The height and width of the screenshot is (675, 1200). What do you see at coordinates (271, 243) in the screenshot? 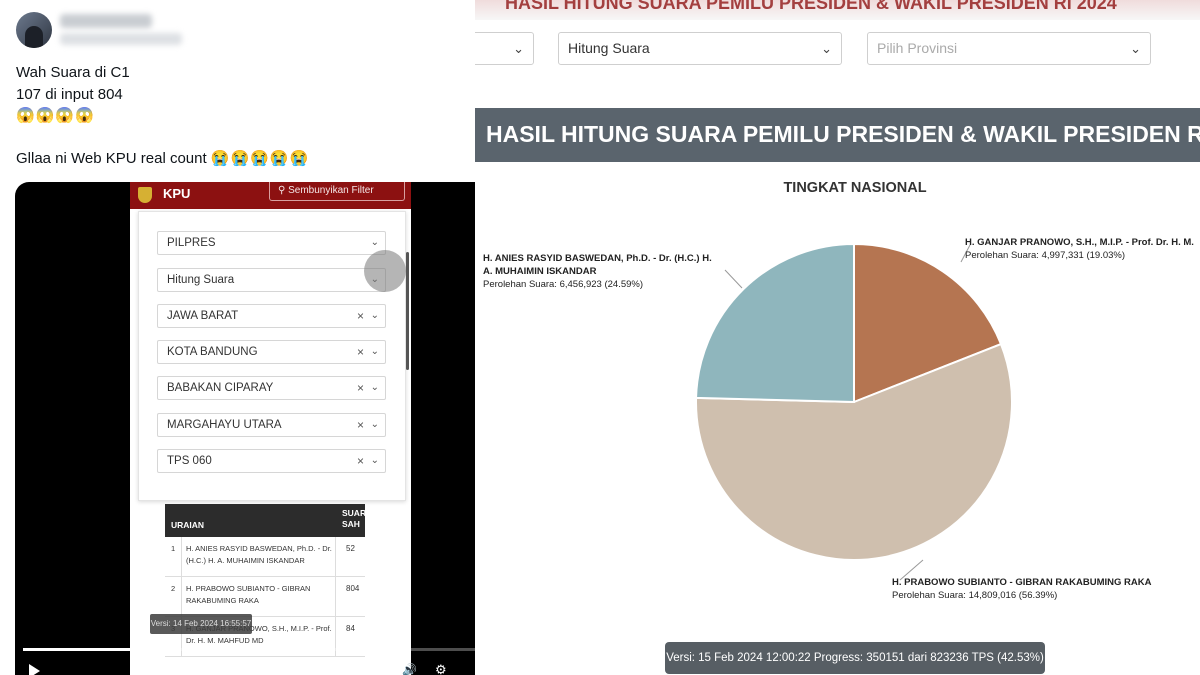
I see `filter-select: PILPRES ⌄` at bounding box center [271, 243].